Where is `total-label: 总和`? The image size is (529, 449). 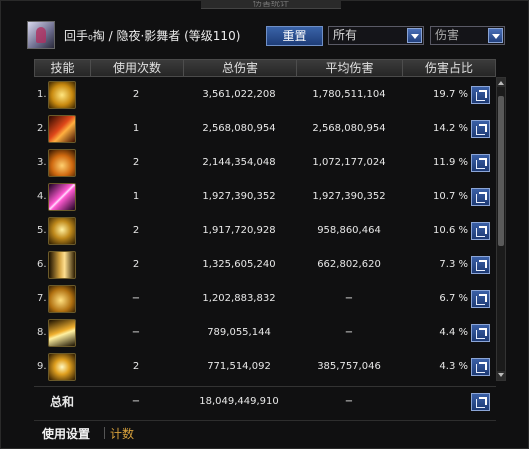 total-label: 总和 is located at coordinates (61, 402).